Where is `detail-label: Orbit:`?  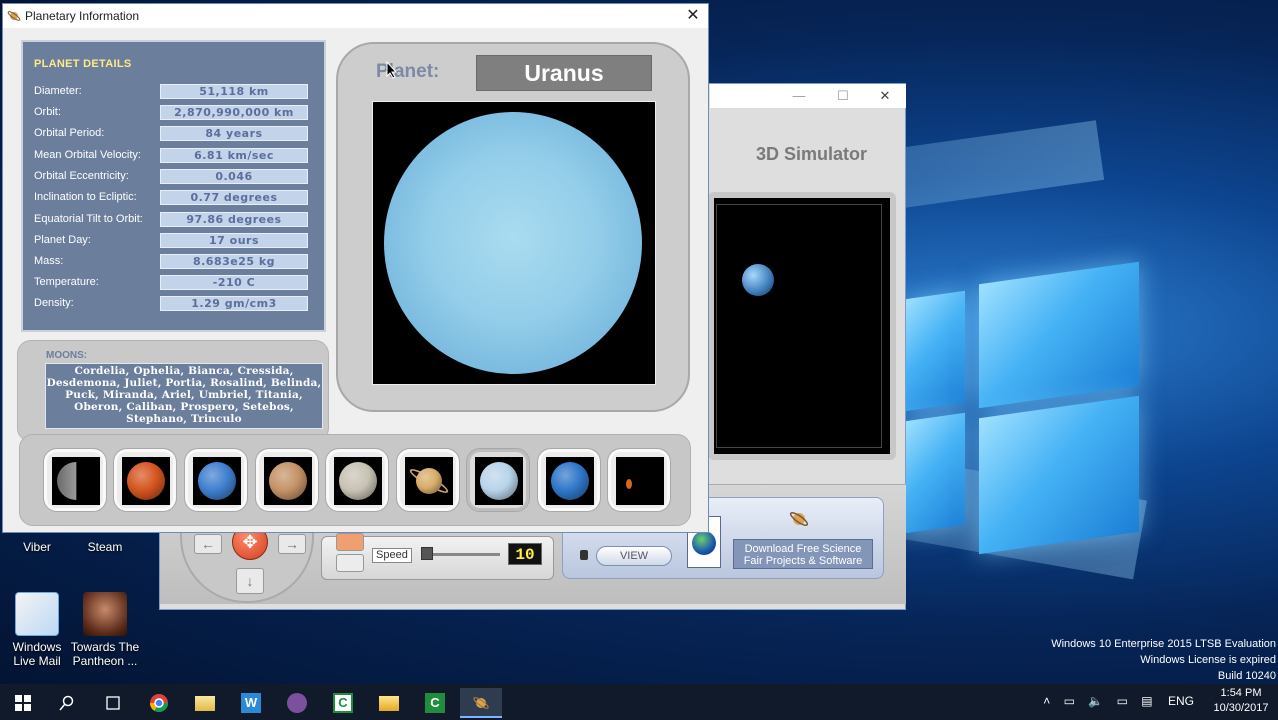 detail-label: Orbit: is located at coordinates (47, 112).